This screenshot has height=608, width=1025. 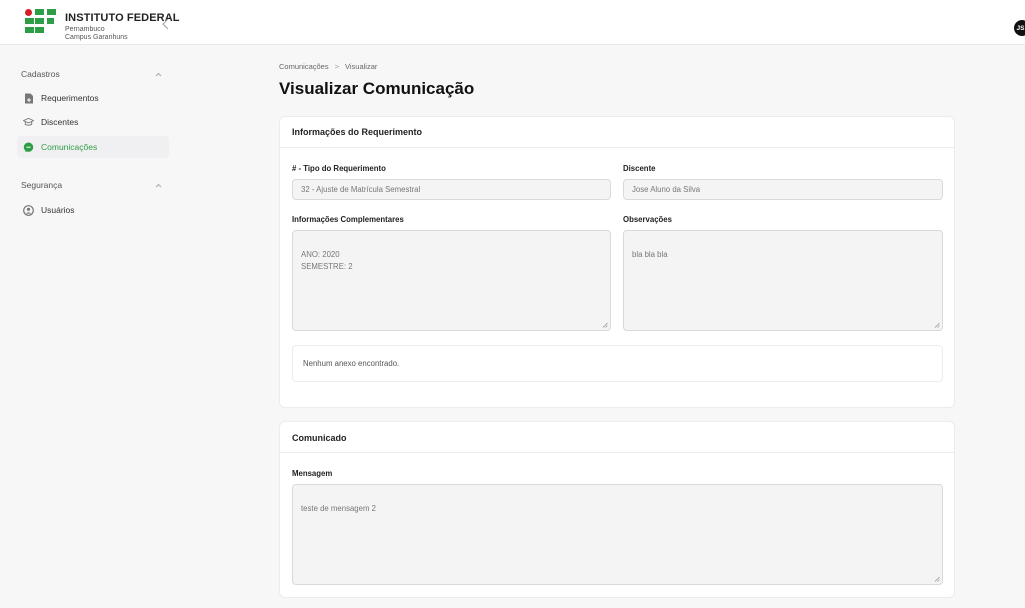 I want to click on info-complementares-text: ANO: 2020 SEMESTRE: 2, so click(x=327, y=260).